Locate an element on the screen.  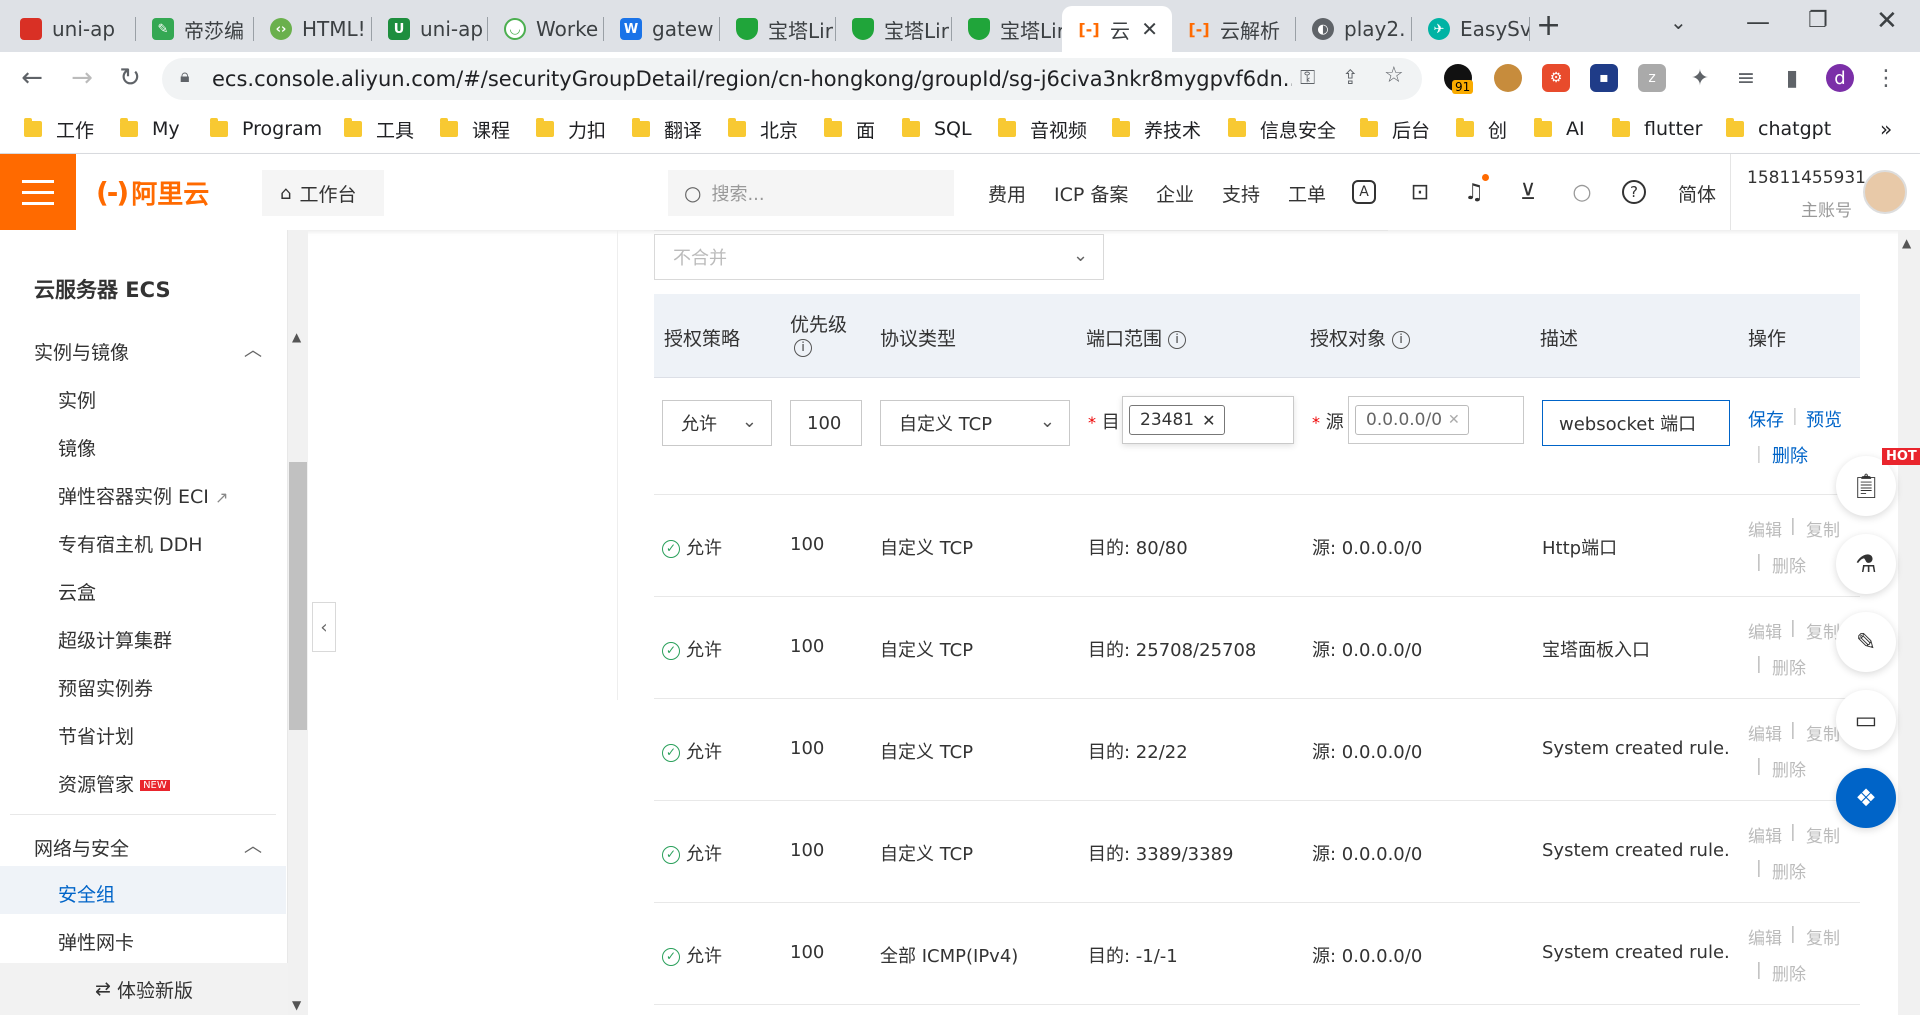
bookmark-folder: 创 is located at coordinates (1481, 129).